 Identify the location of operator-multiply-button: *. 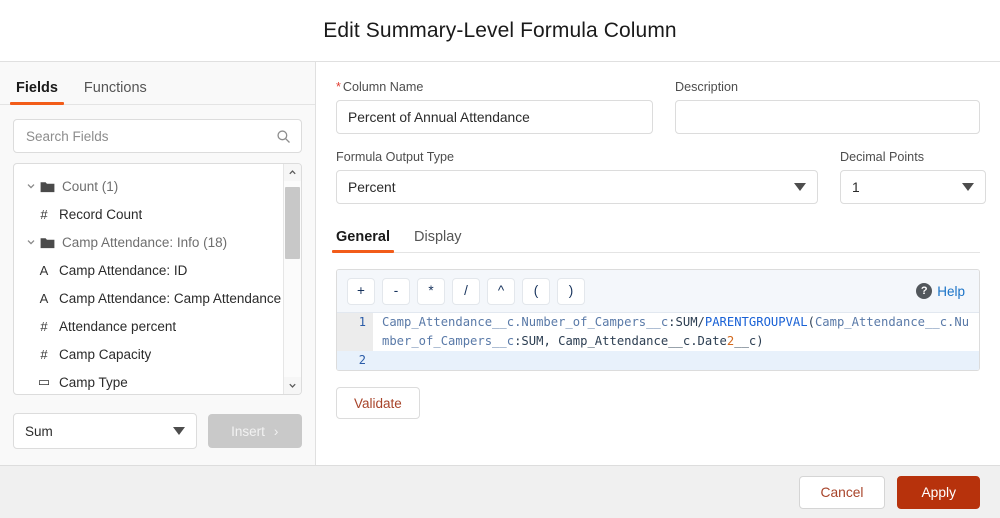
(431, 291).